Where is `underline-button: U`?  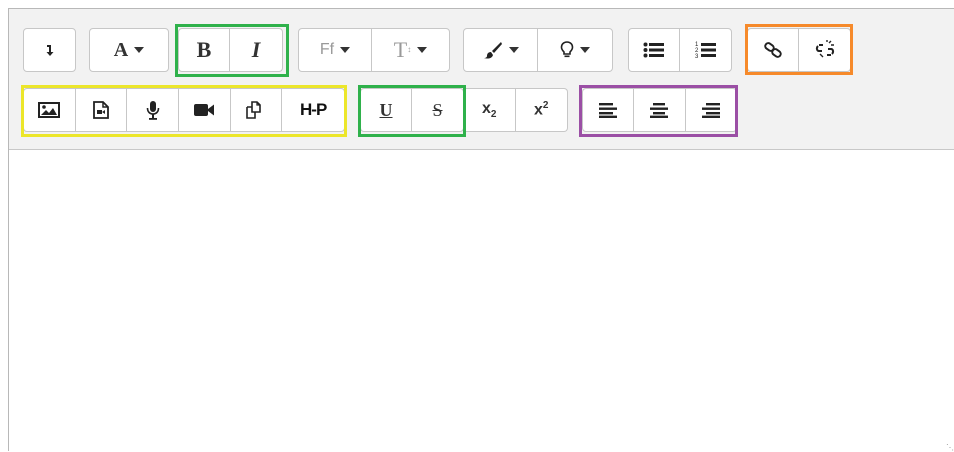
underline-button: U is located at coordinates (387, 110).